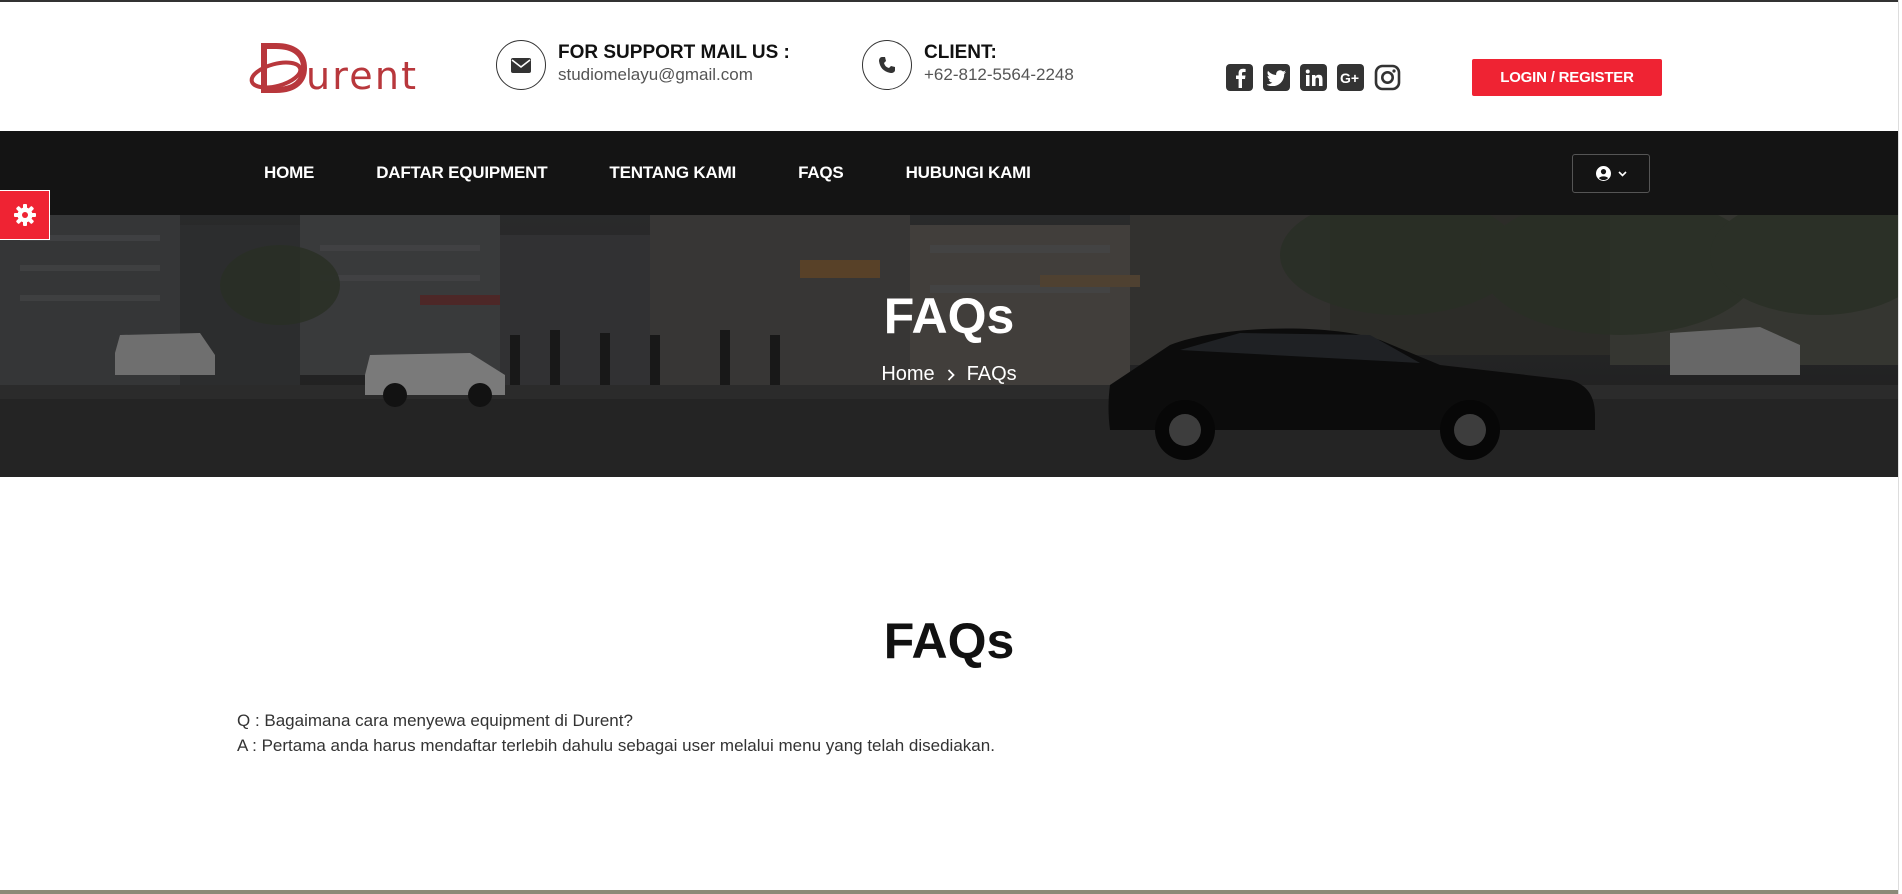 Image resolution: width=1902 pixels, height=894 pixels. I want to click on chevron-right-icon, so click(951, 374).